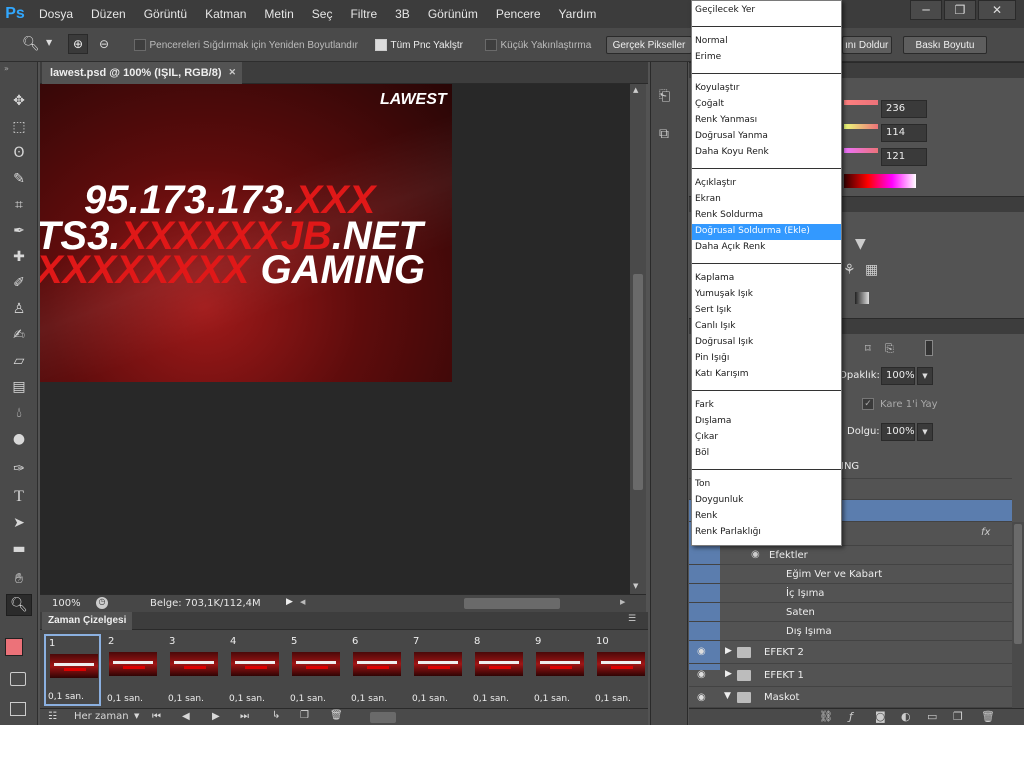 The image size is (1024, 768). What do you see at coordinates (904, 133) in the screenshot?
I see `green-value-input: 114` at bounding box center [904, 133].